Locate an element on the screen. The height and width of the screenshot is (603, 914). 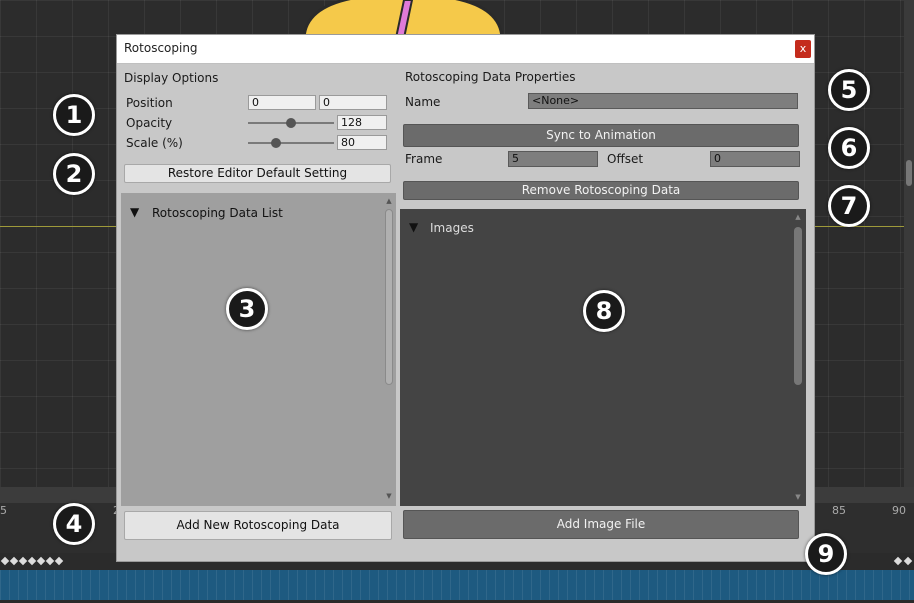
frame-label: Frame is located at coordinates (424, 159).